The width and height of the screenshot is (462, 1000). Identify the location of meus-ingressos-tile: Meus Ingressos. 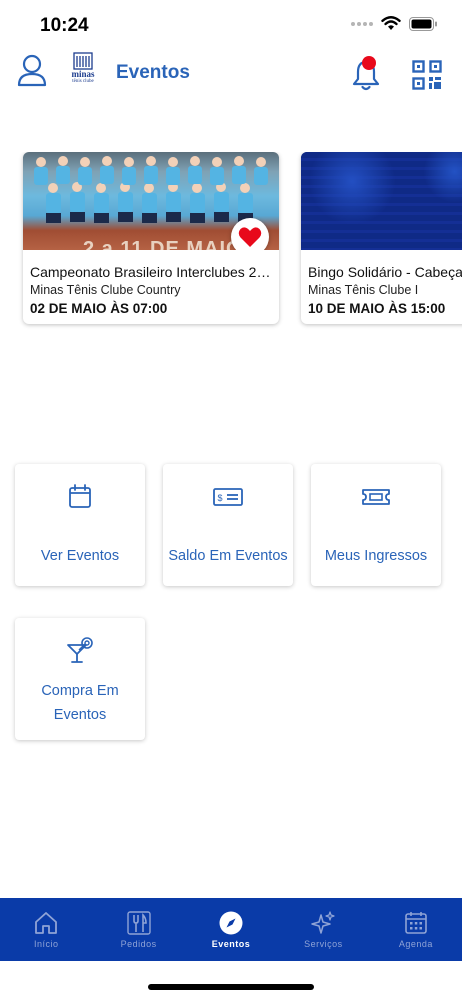
(376, 525).